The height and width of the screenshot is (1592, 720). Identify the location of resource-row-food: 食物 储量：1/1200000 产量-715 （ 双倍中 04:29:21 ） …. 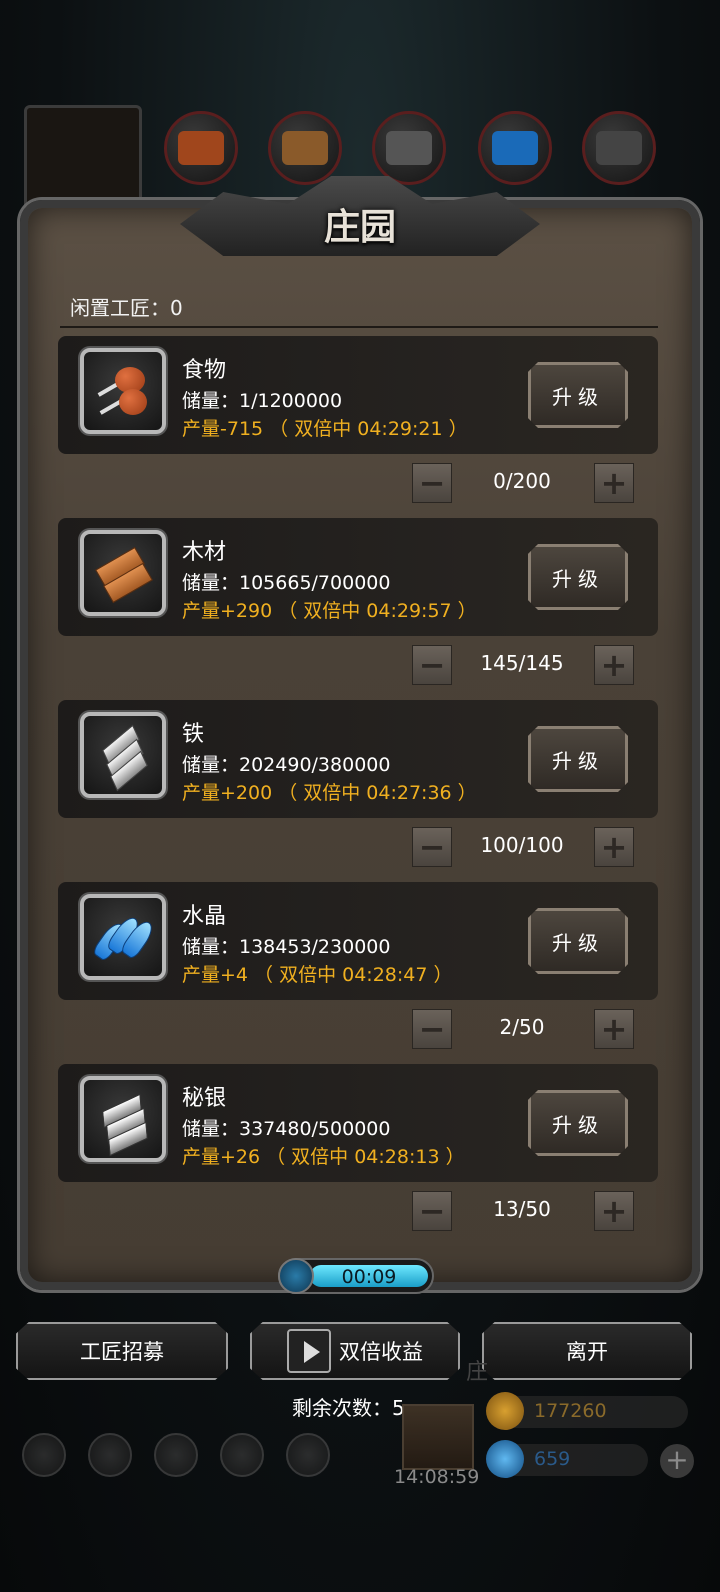
(358, 395).